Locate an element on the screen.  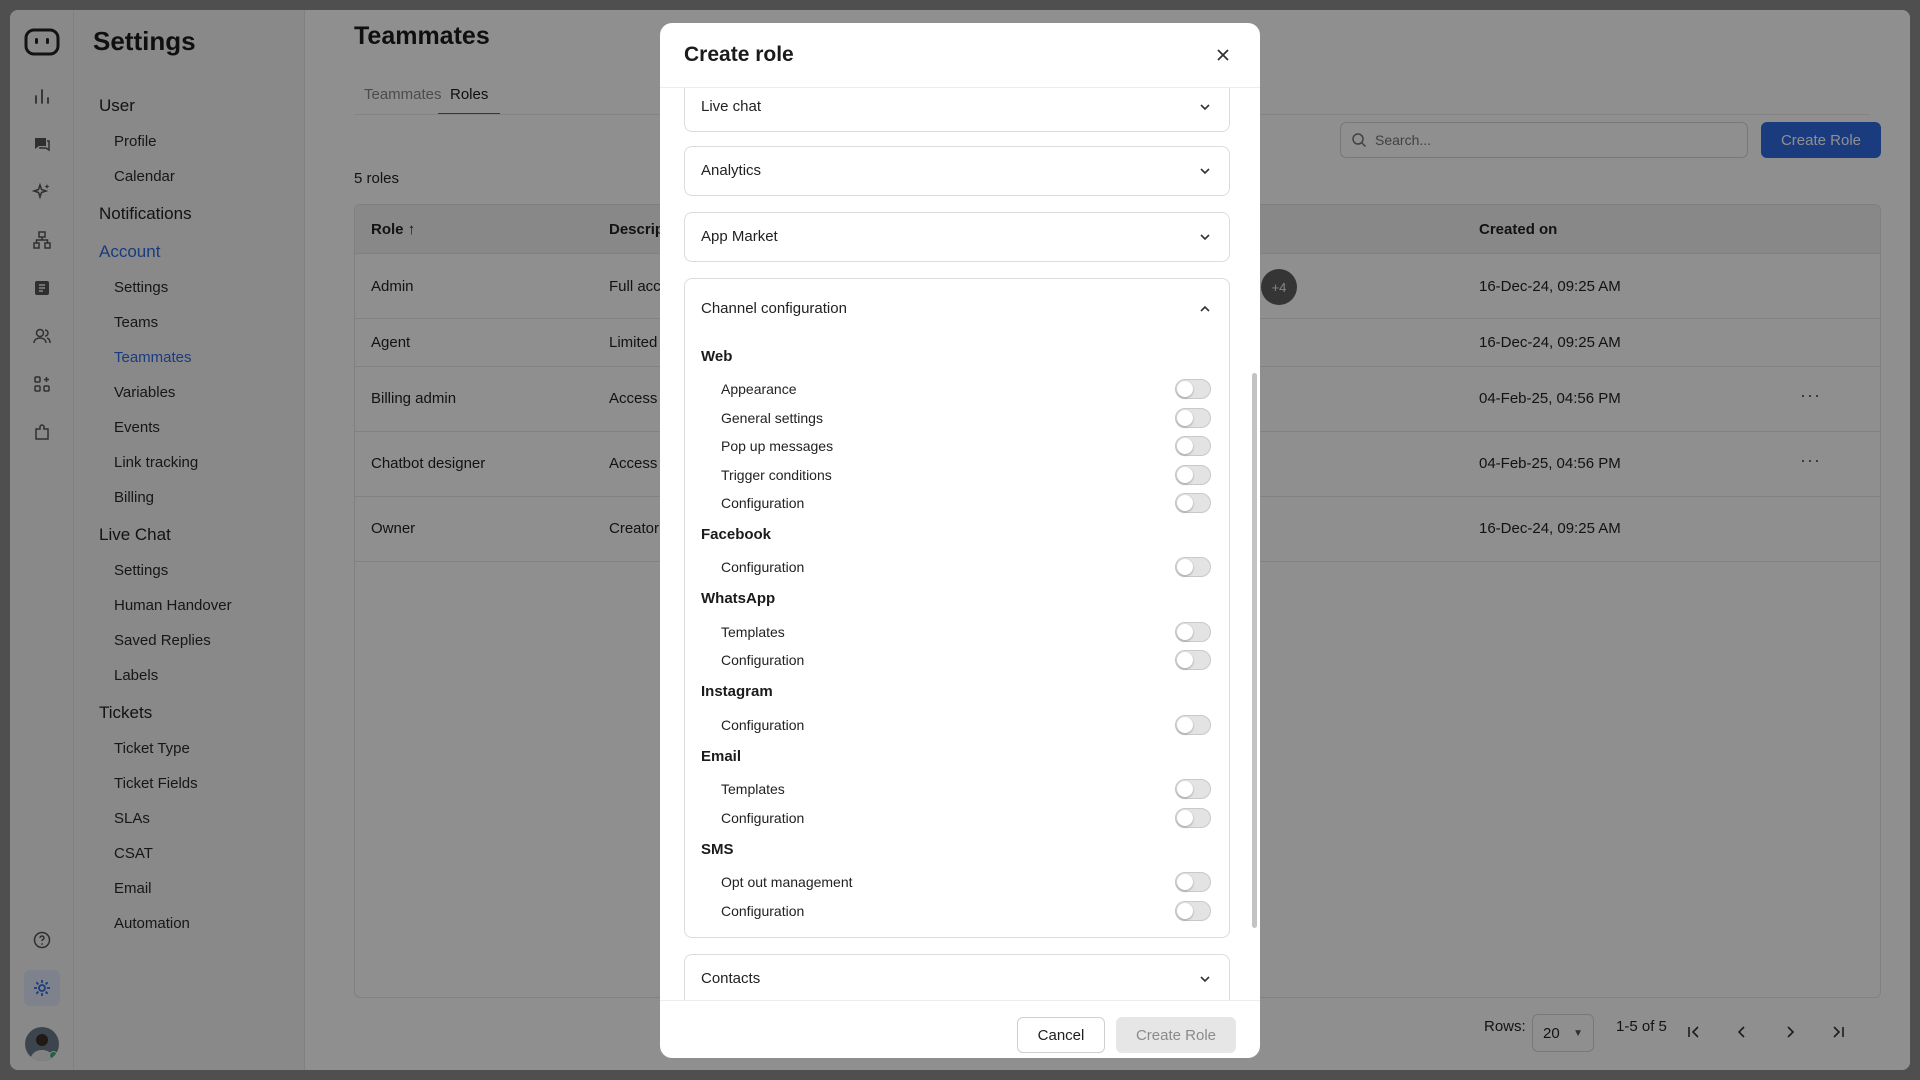
permission-label: Trigger conditions is located at coordinates (776, 475).